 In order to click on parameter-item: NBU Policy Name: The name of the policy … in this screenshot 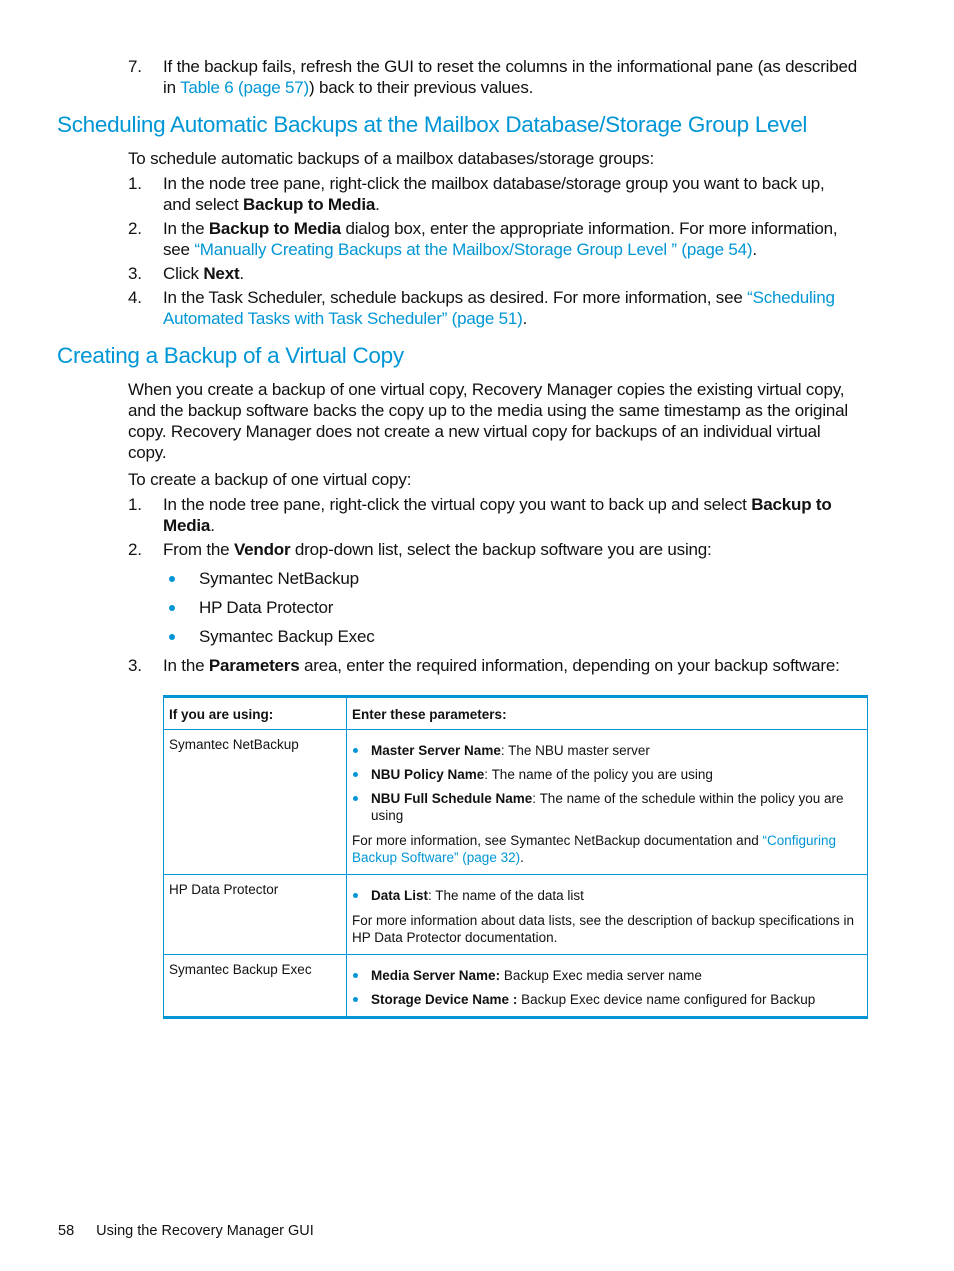, I will do `click(607, 774)`.